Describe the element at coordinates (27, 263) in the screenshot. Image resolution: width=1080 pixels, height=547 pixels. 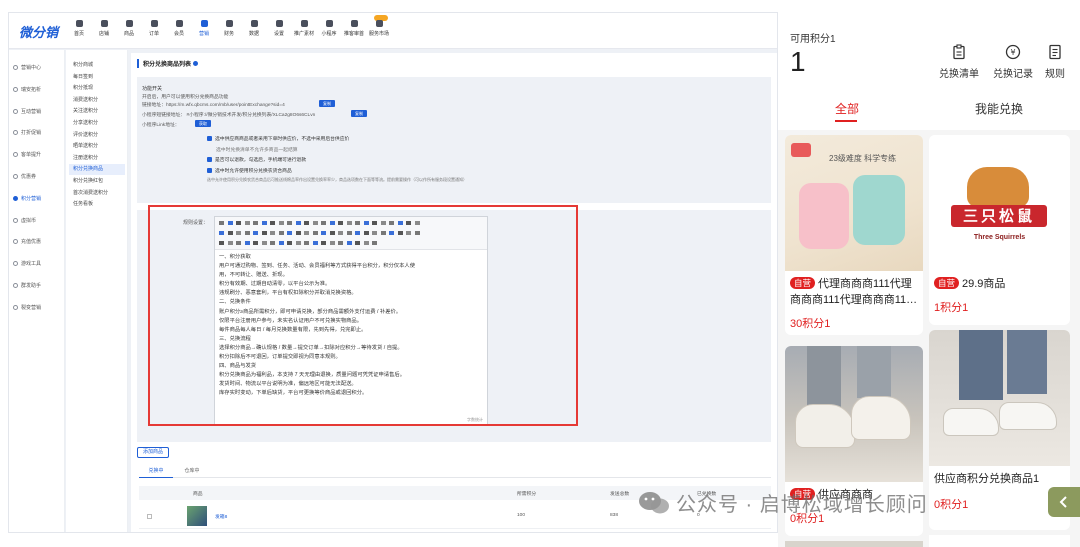
I see `sidebar-item: 游戏工具` at that location.